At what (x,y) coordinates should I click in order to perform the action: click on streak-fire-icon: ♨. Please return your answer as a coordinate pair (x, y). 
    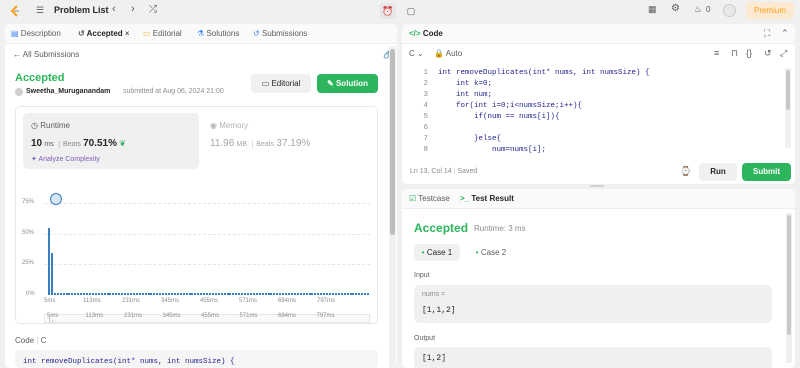
    Looking at the image, I should click on (698, 9).